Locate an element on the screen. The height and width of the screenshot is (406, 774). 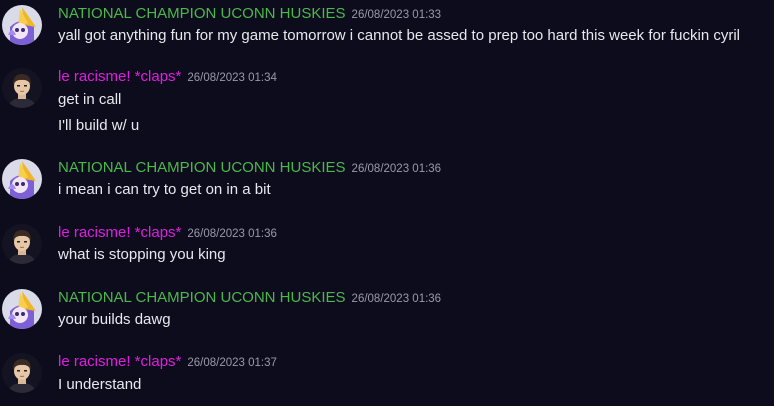
message-header: le racisme! *claps* 26/08/2023 01:36 is located at coordinates (167, 233).